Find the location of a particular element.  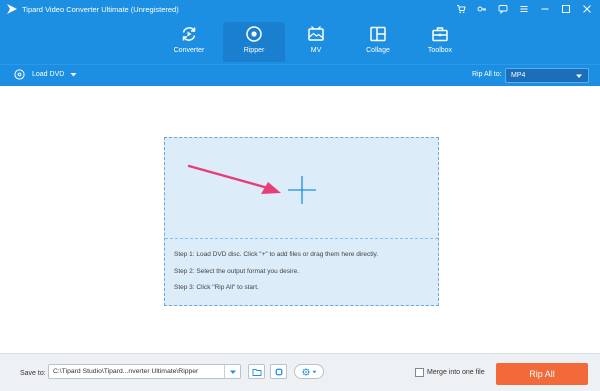

close-icon is located at coordinates (587, 9).